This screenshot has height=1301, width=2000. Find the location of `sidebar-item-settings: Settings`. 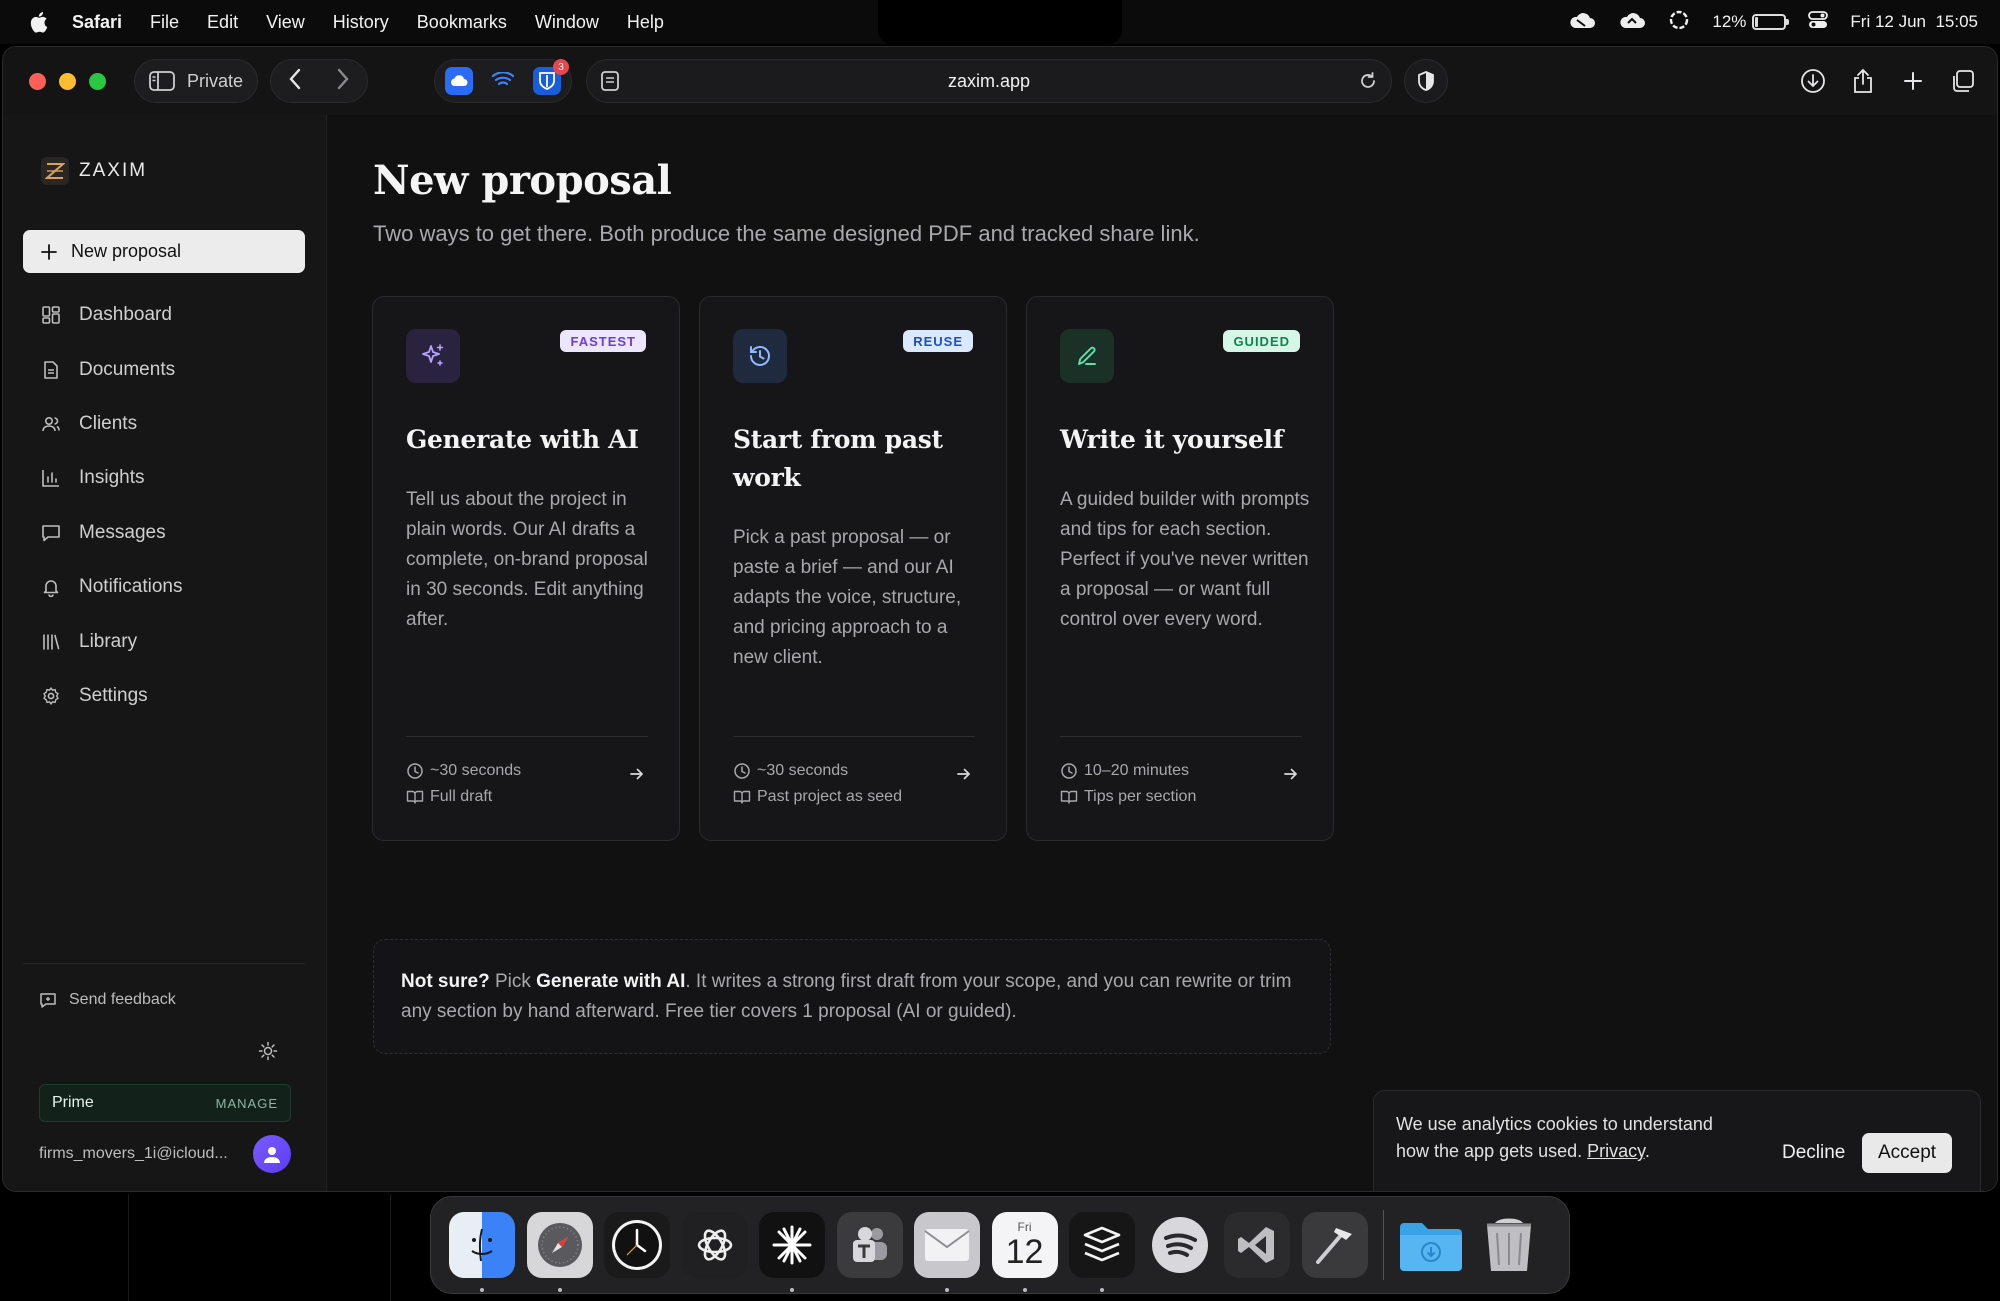

sidebar-item-settings: Settings is located at coordinates (164, 696).